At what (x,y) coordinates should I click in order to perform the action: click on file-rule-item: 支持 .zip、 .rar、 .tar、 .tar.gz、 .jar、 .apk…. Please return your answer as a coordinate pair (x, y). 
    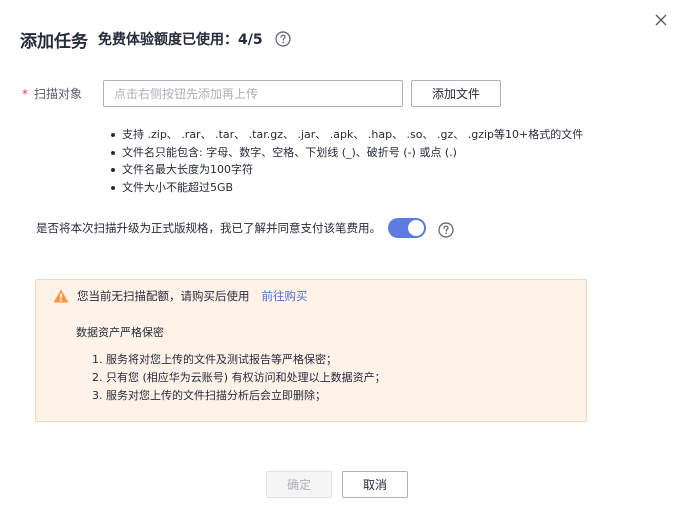
    Looking at the image, I should click on (345, 135).